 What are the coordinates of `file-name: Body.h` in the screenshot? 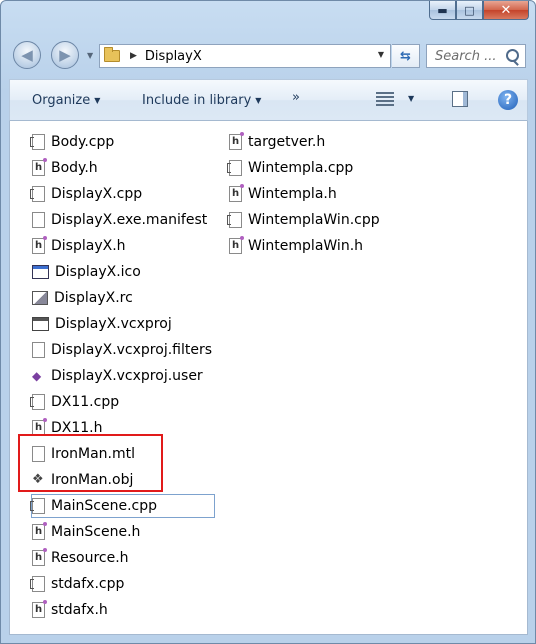 It's located at (74, 168).